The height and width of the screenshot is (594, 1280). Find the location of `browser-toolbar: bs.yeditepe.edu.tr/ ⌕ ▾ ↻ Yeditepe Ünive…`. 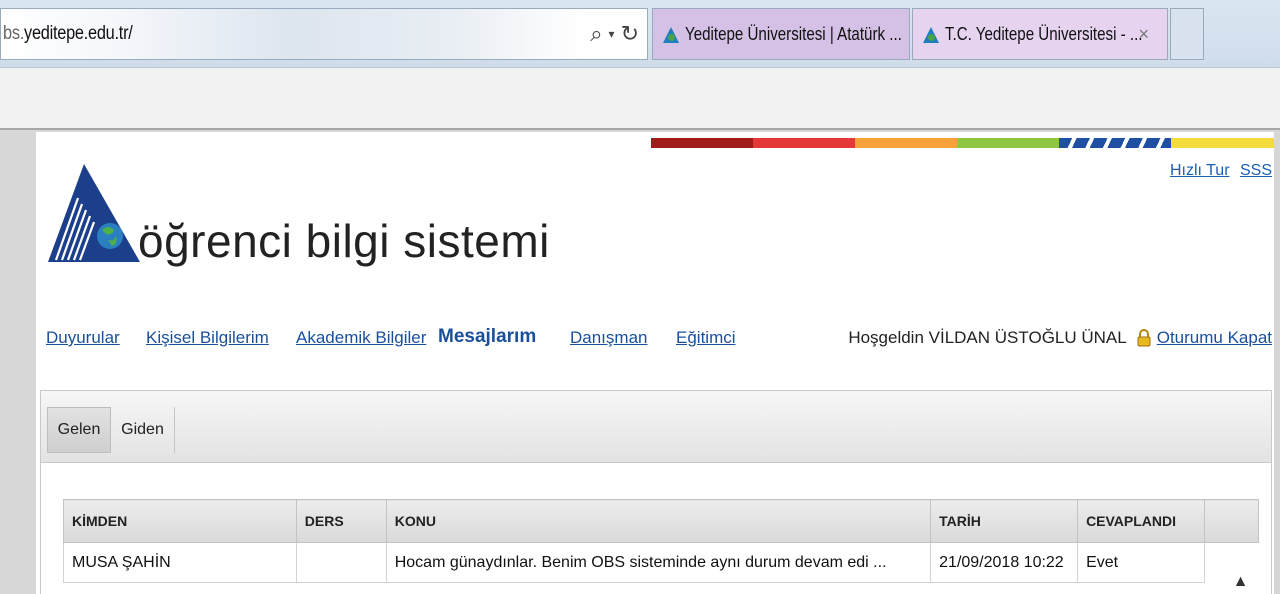

browser-toolbar: bs.yeditepe.edu.tr/ ⌕ ▾ ↻ Yeditepe Ünive… is located at coordinates (640, 34).